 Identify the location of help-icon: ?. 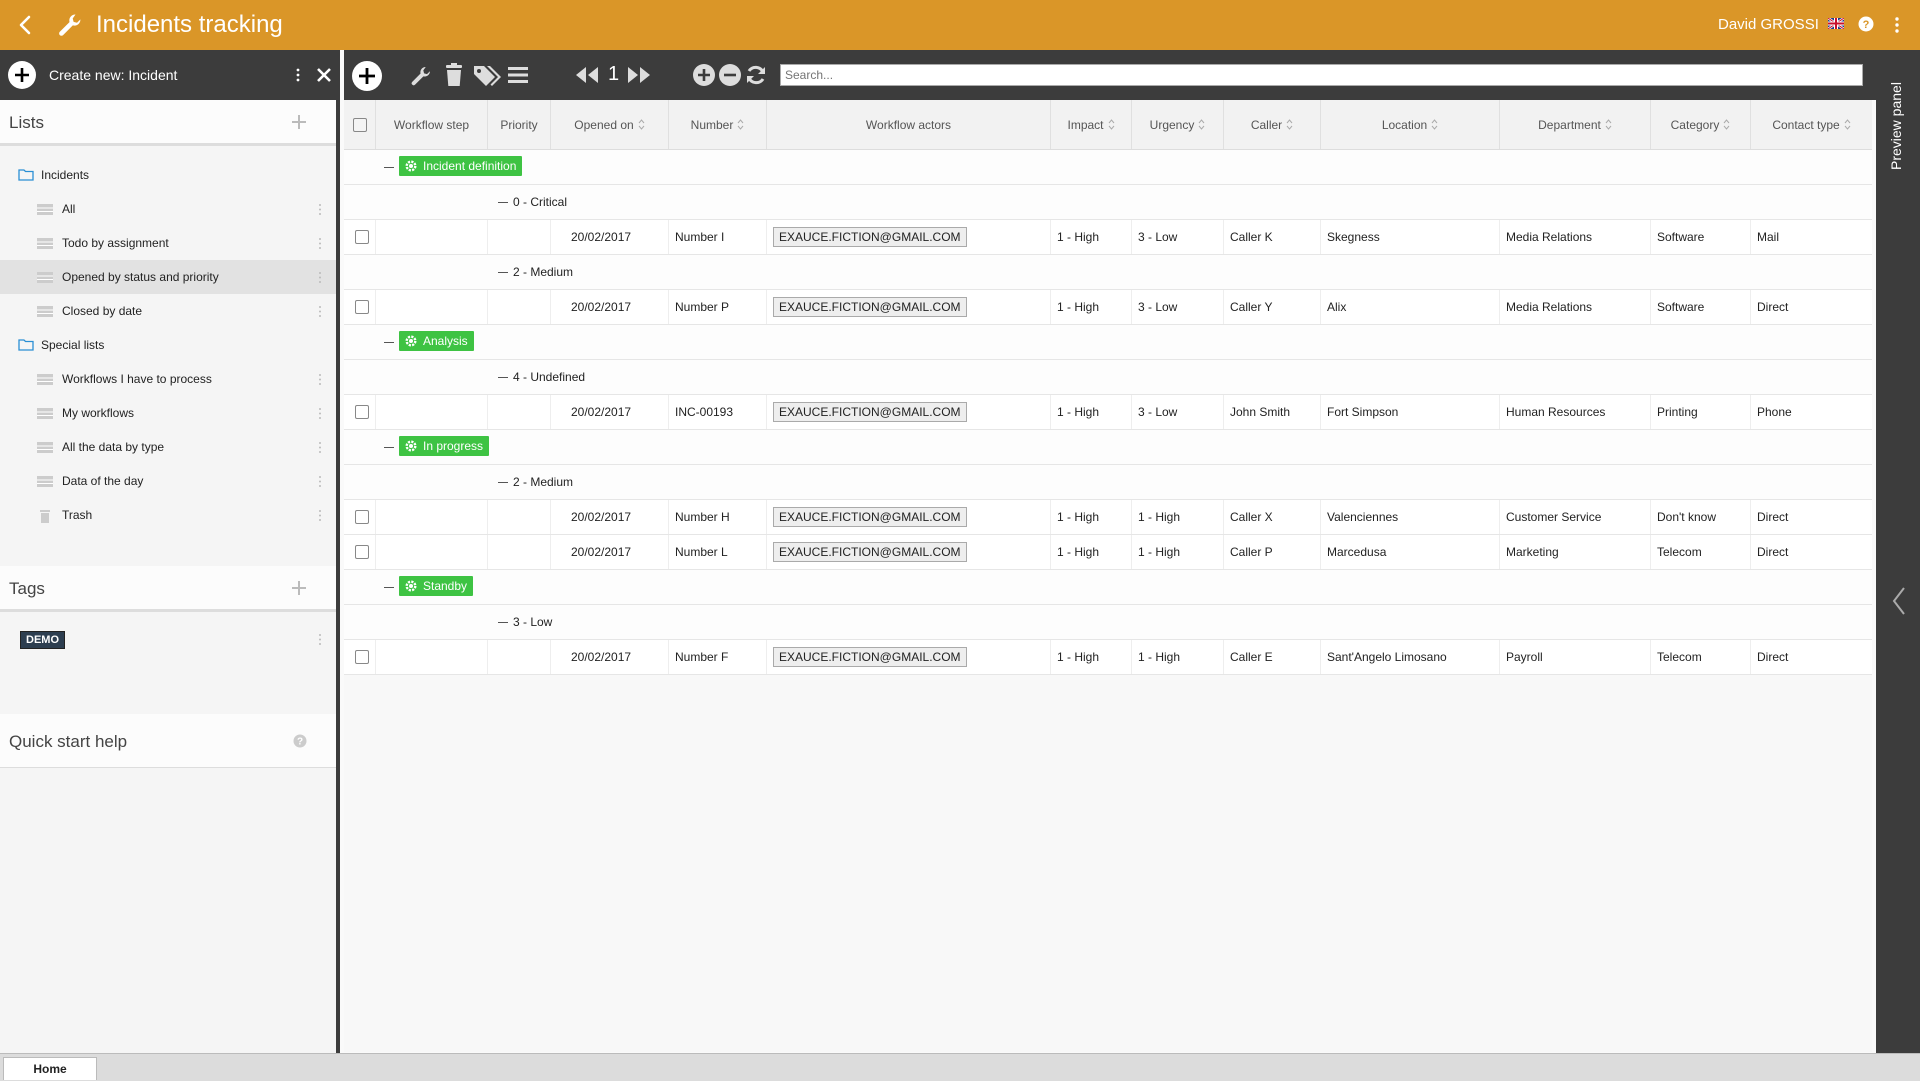
(1866, 24).